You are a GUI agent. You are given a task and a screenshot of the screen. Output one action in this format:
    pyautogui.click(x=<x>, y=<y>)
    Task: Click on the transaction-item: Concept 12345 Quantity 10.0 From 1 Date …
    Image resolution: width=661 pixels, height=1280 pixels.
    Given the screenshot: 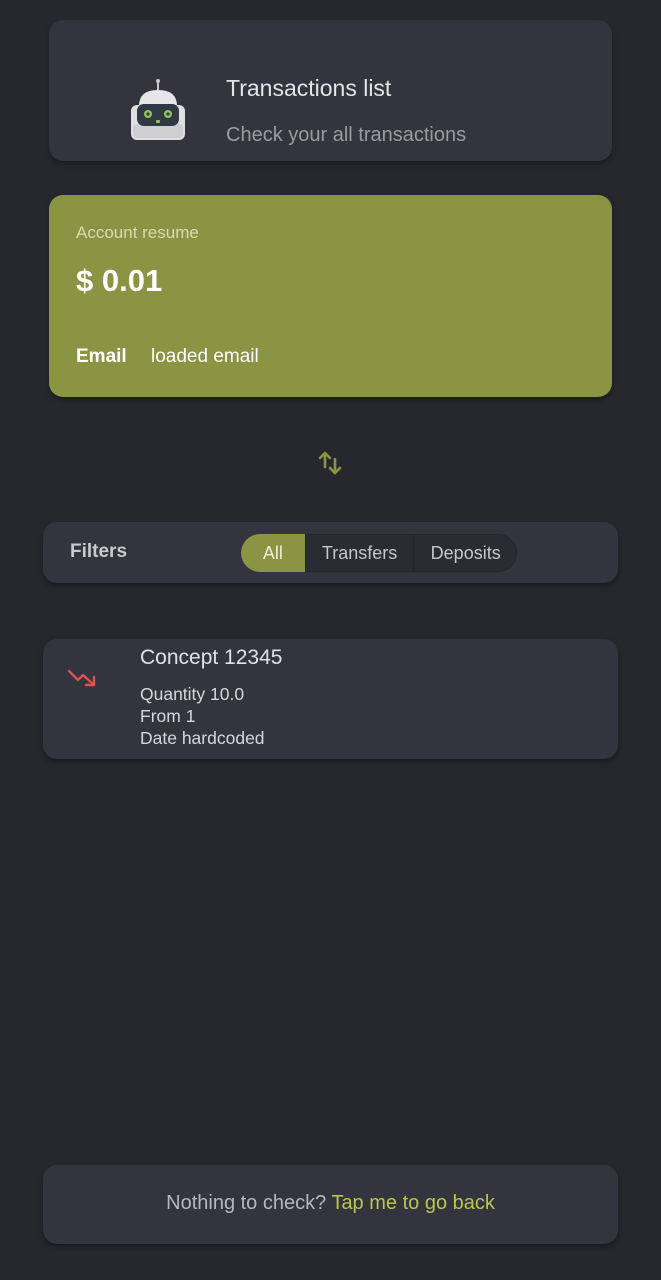 What is the action you would take?
    pyautogui.click(x=330, y=699)
    